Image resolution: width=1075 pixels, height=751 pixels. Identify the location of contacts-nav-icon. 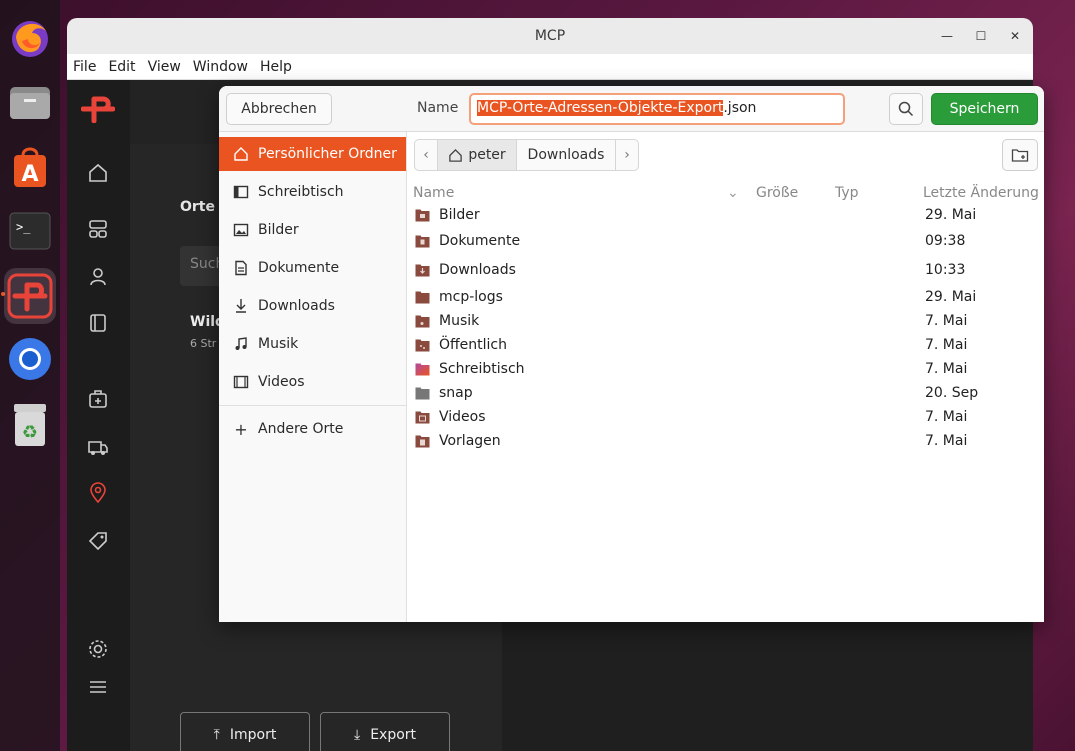
(98, 277).